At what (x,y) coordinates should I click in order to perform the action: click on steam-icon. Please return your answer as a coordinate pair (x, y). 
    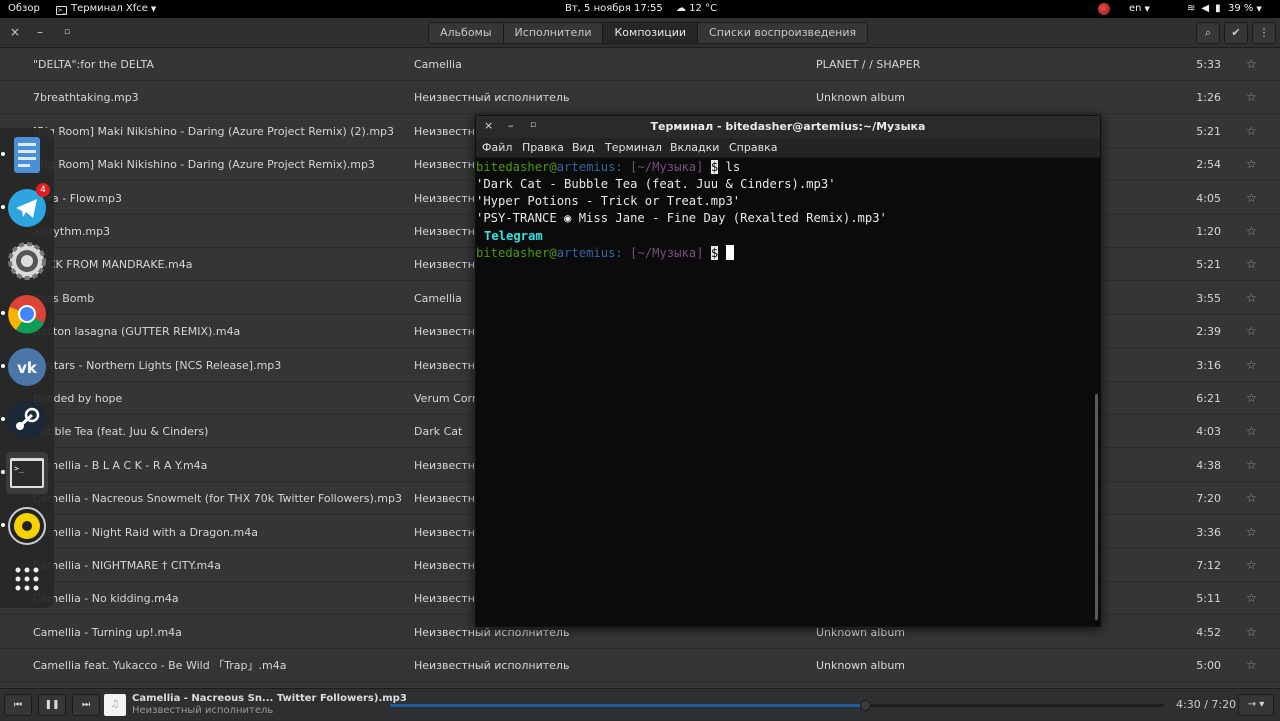
    Looking at the image, I should click on (27, 420).